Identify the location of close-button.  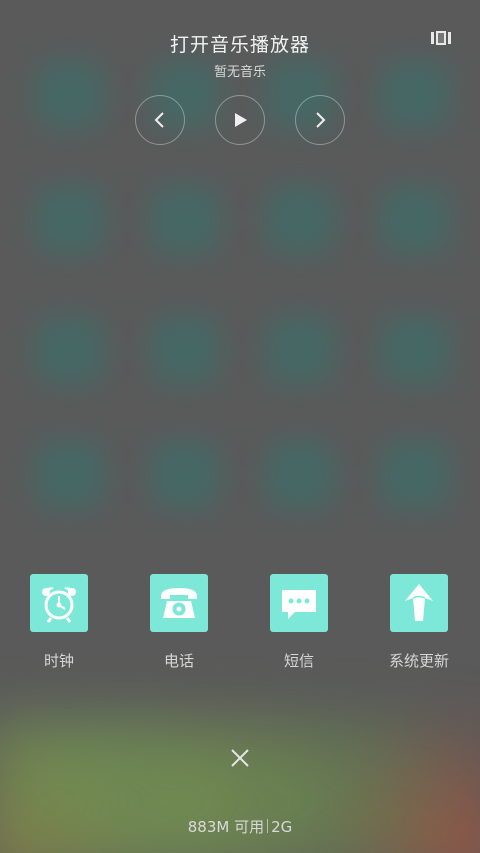
(240, 758).